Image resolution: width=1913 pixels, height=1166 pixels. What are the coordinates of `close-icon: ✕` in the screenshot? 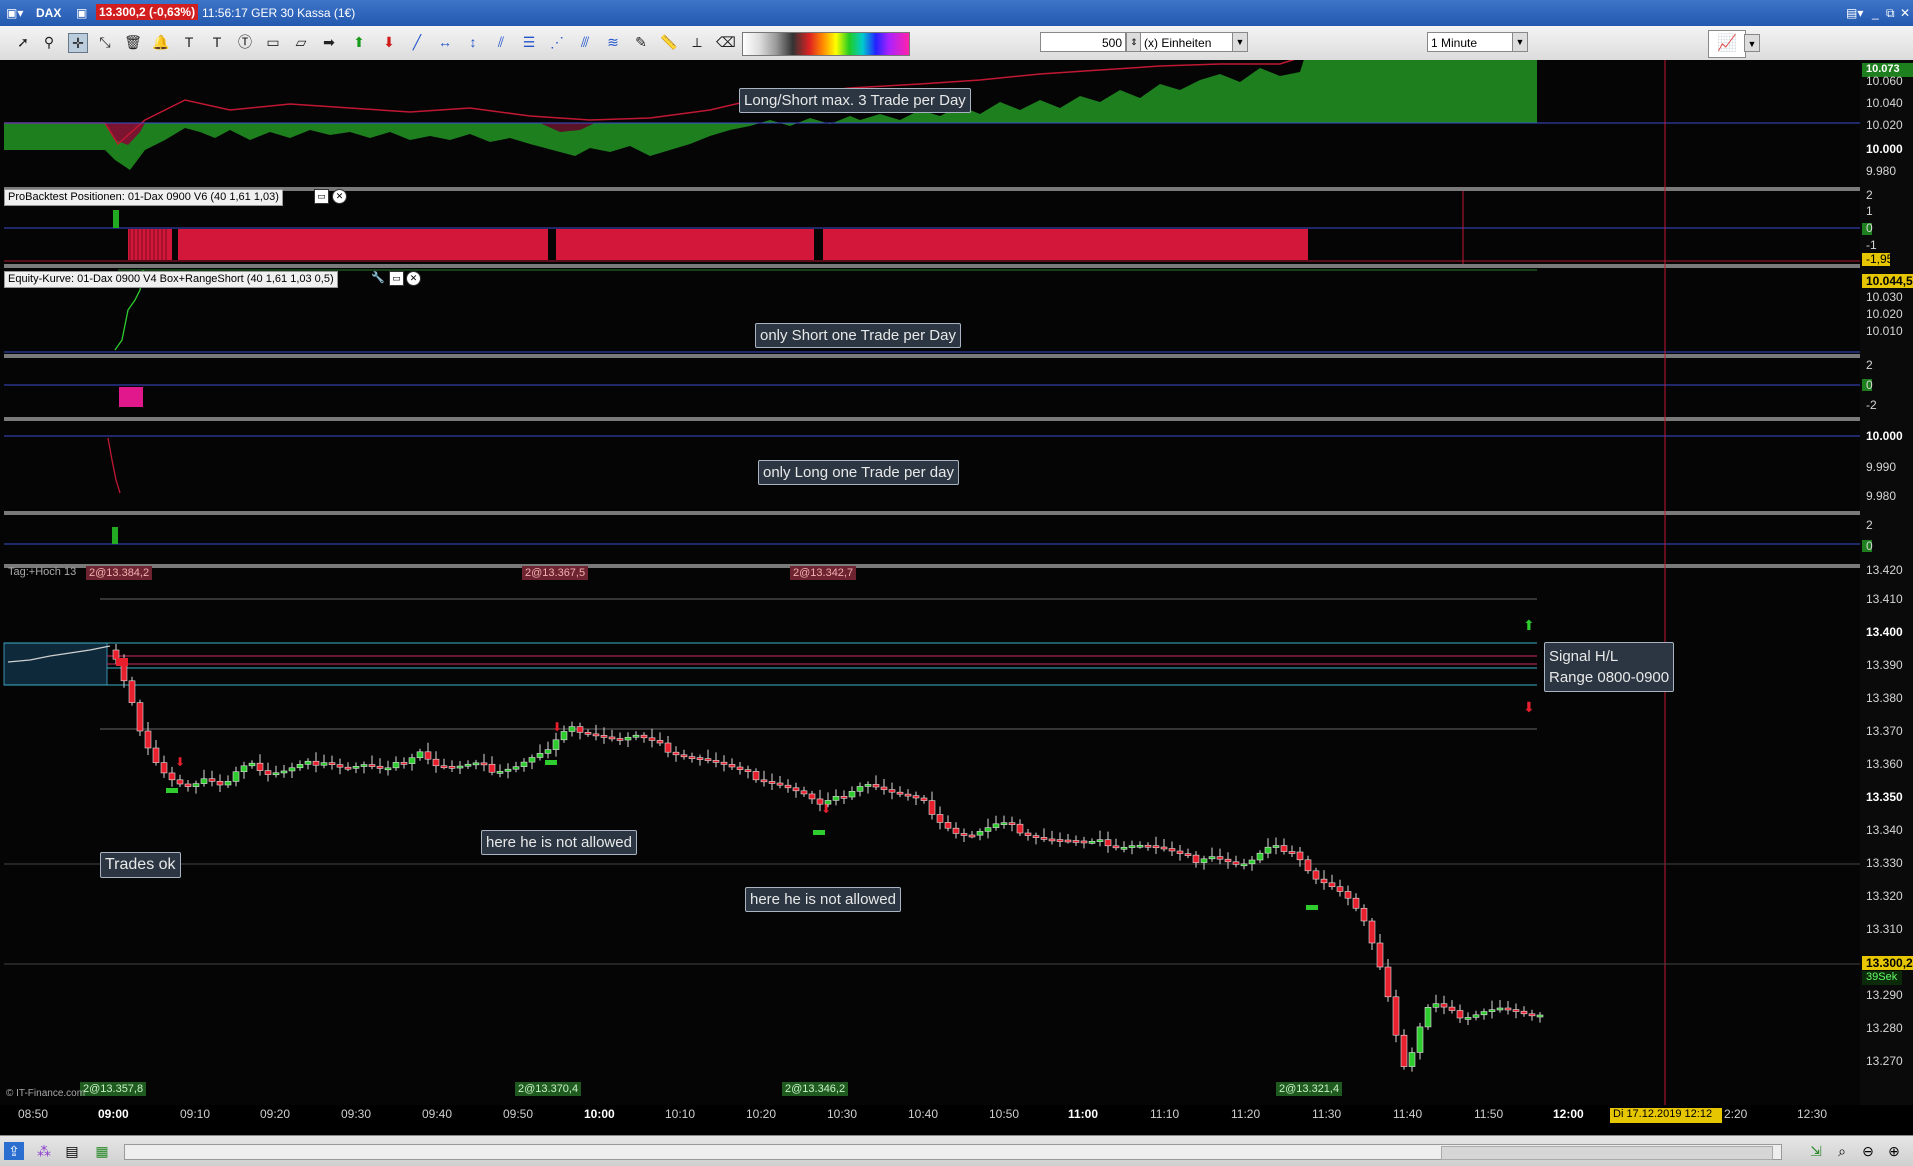 It's located at (1905, 13).